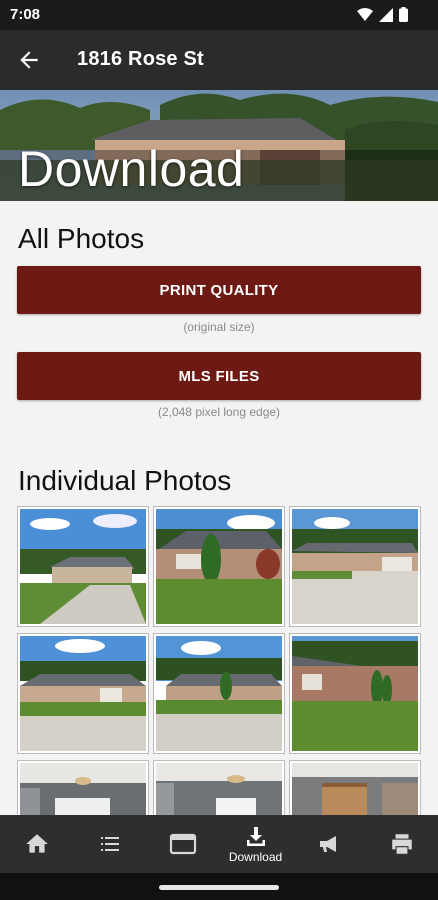 Image resolution: width=438 pixels, height=900 pixels. I want to click on page-title: 1816 Rose St, so click(140, 59).